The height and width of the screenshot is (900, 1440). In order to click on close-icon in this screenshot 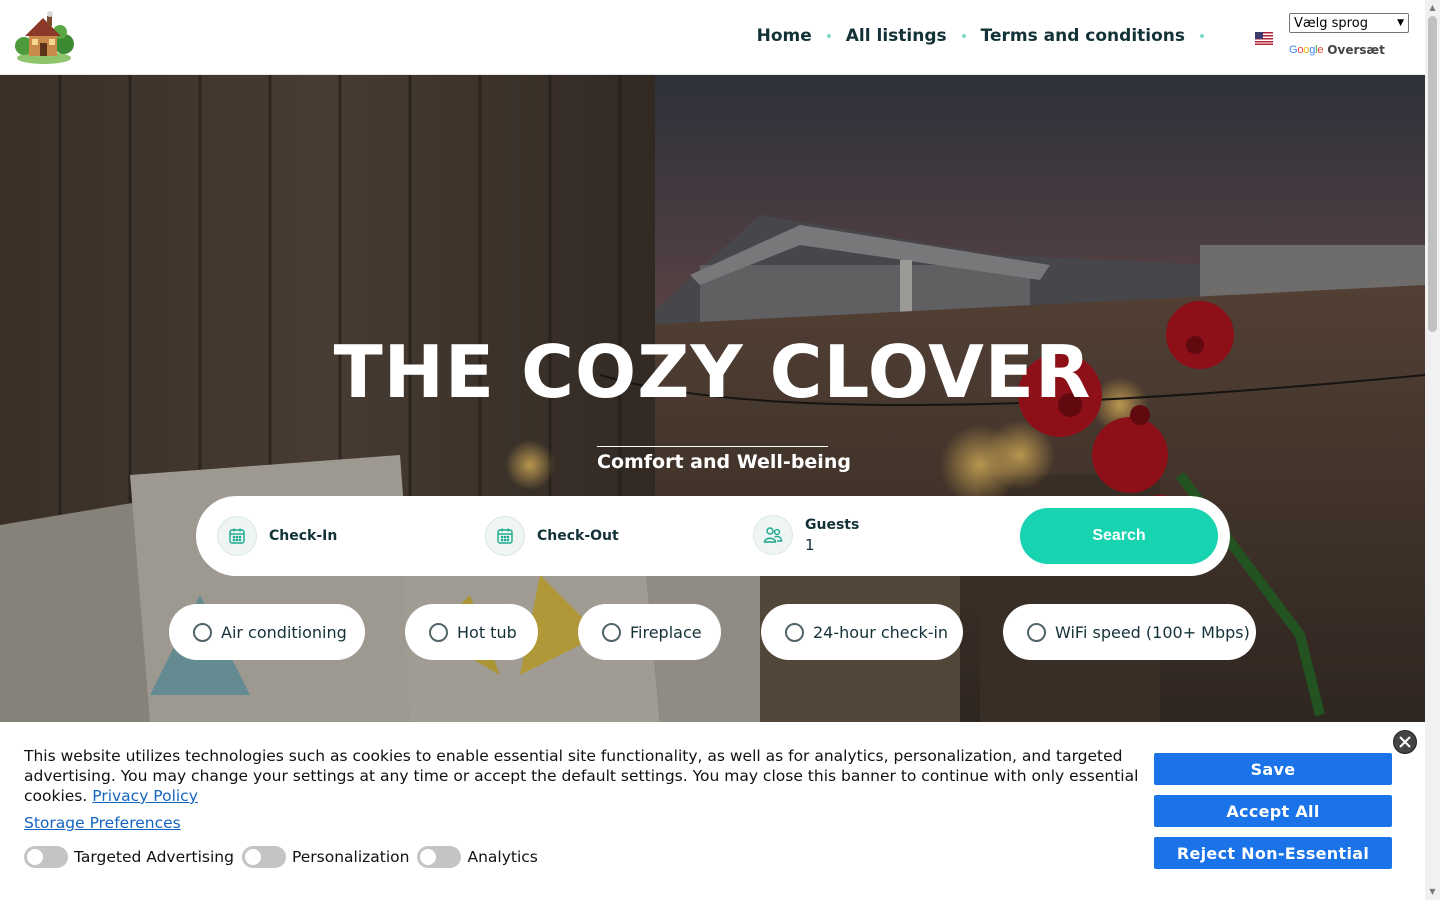, I will do `click(1405, 742)`.